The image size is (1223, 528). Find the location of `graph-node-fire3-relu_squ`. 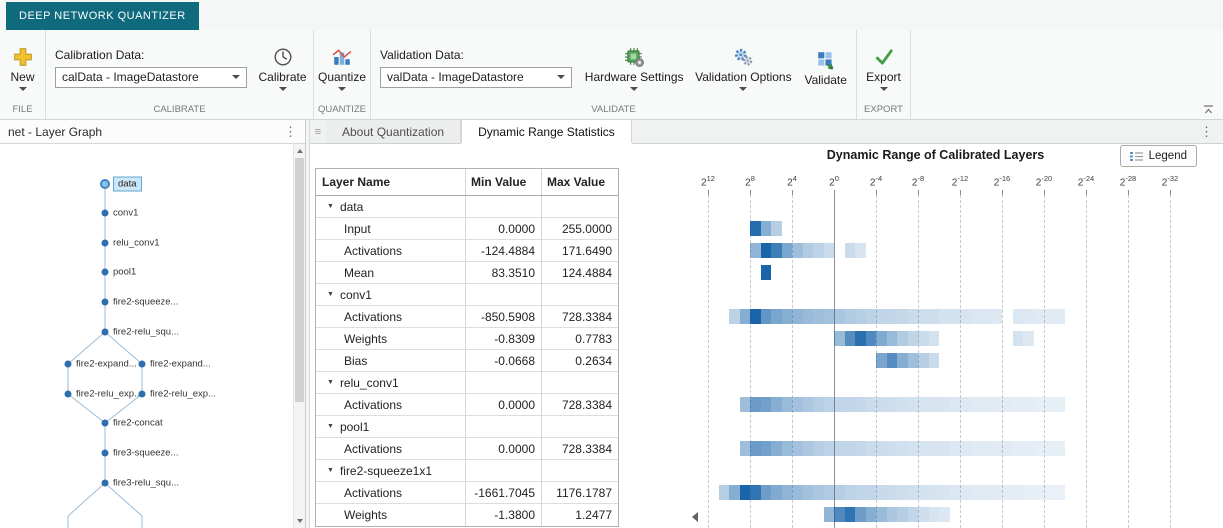

graph-node-fire3-relu_squ is located at coordinates (105, 483).